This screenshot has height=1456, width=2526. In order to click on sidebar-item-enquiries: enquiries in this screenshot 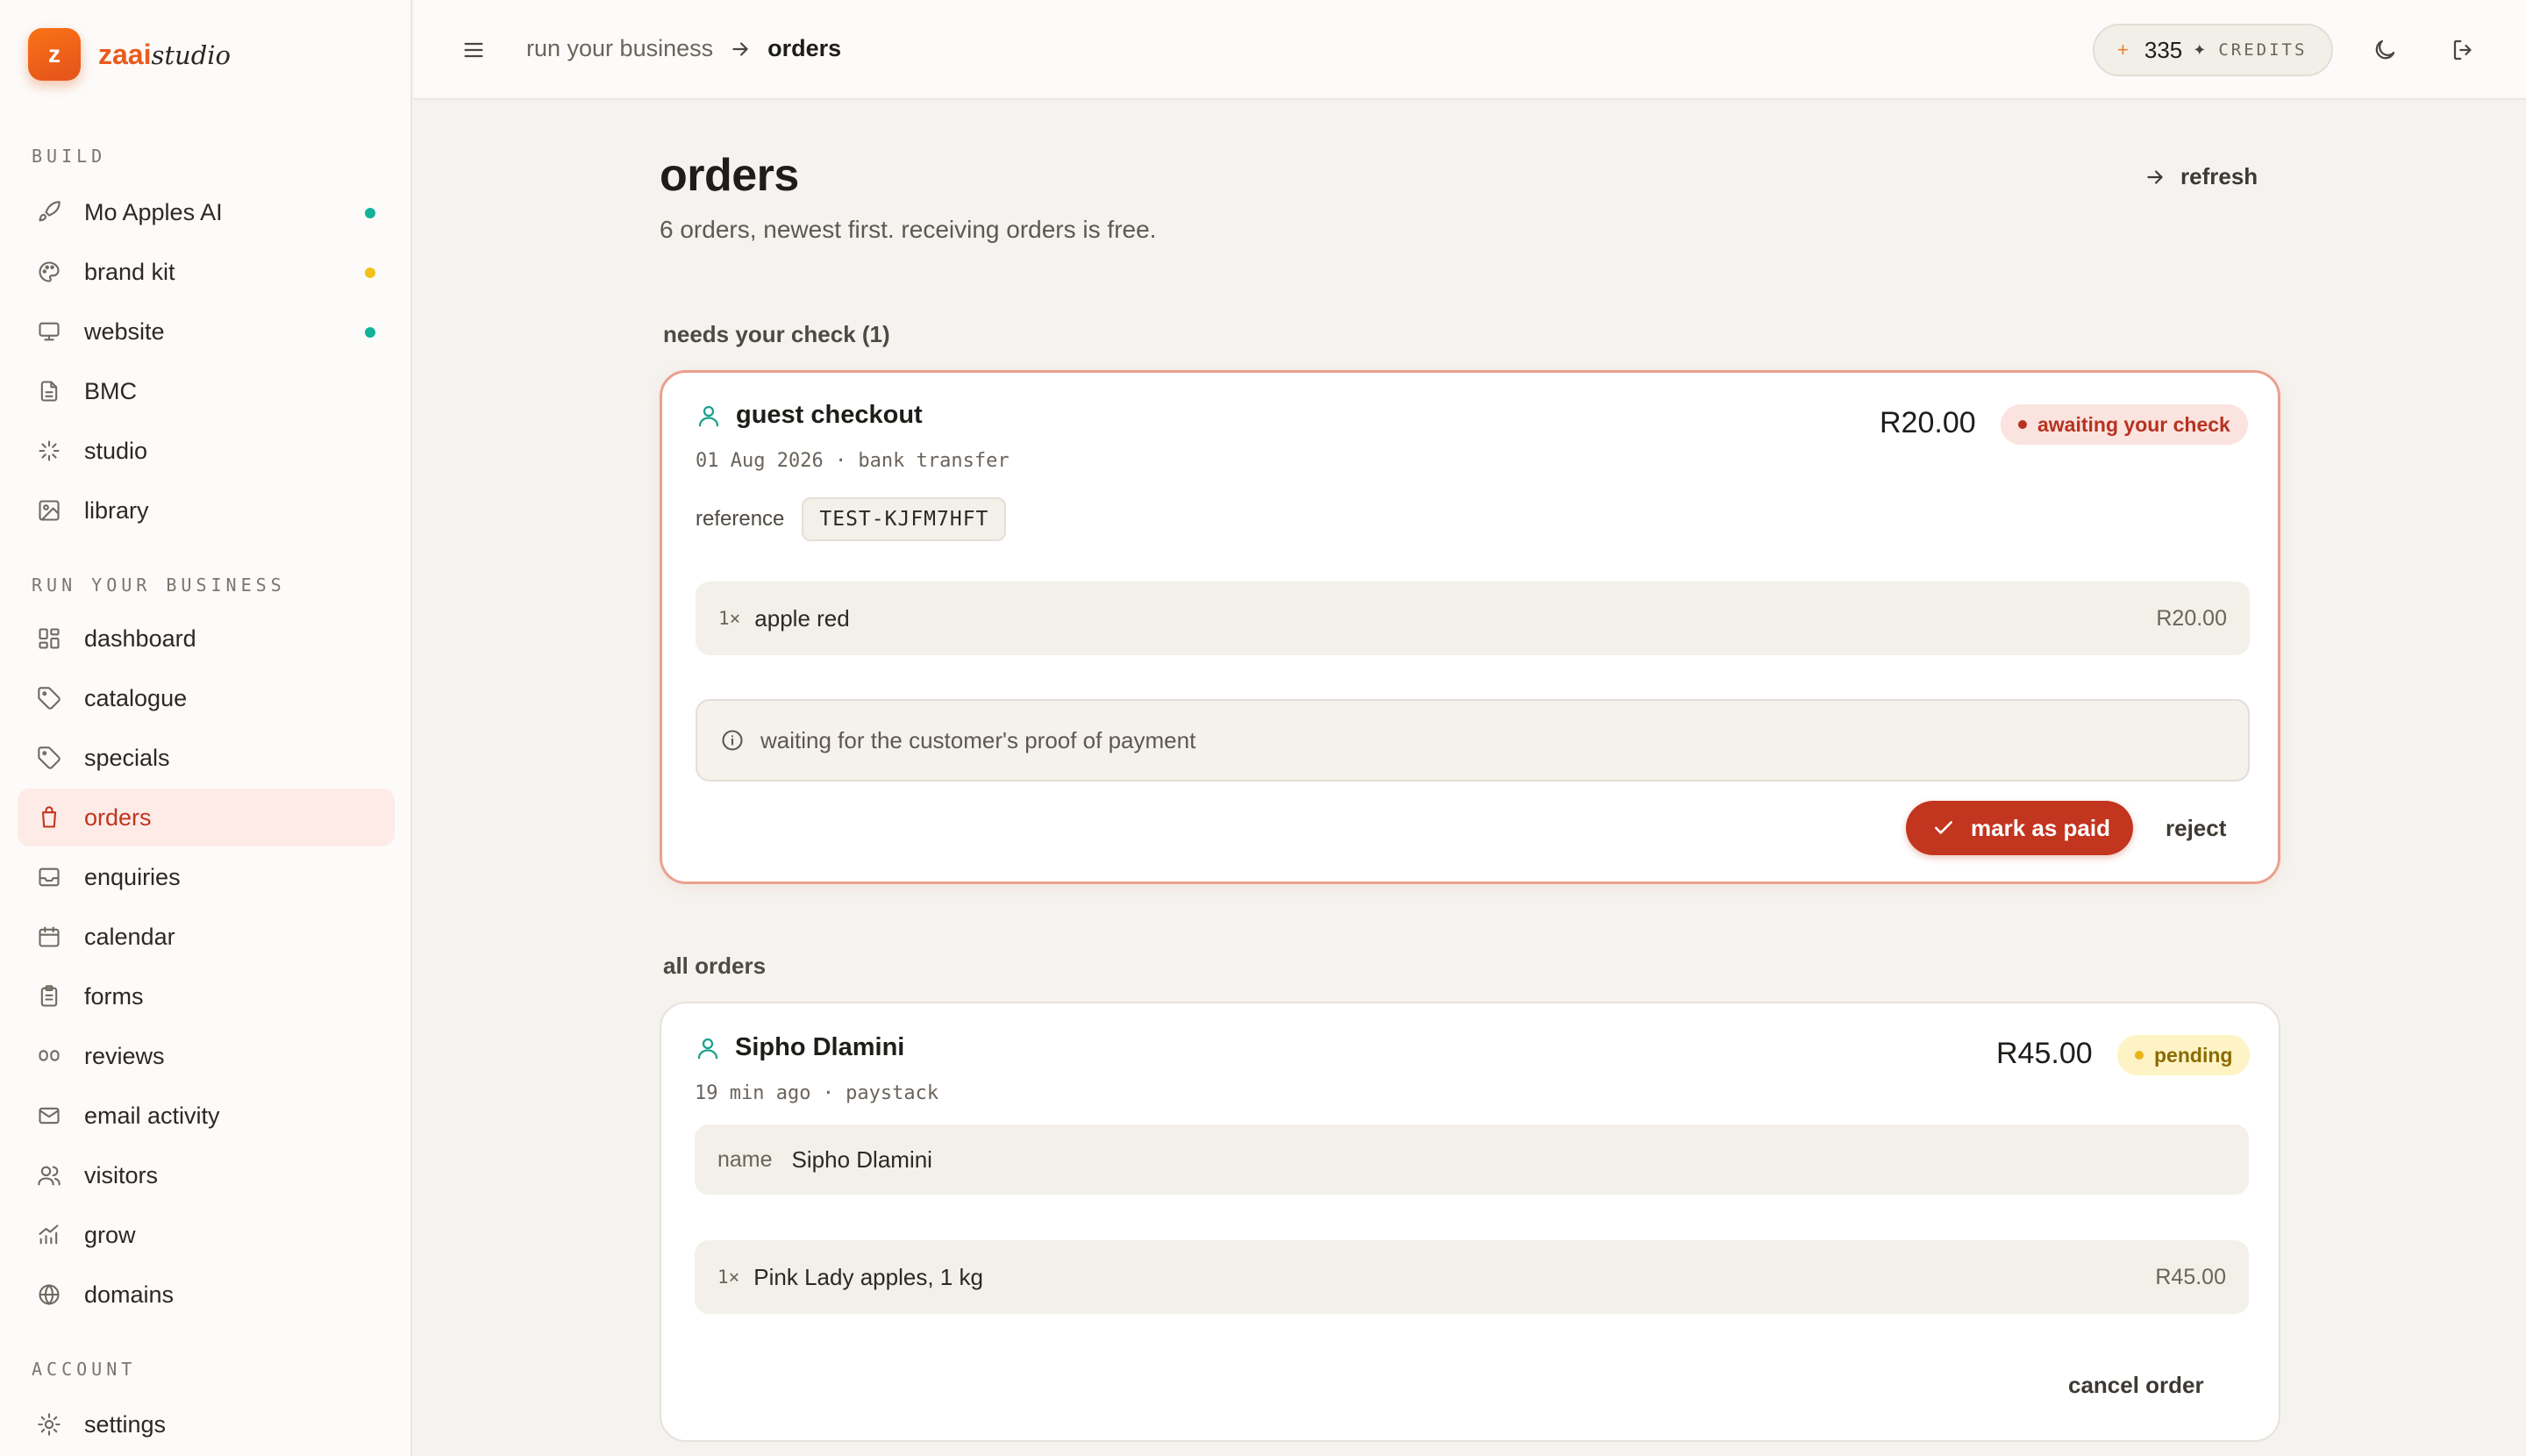, I will do `click(206, 877)`.